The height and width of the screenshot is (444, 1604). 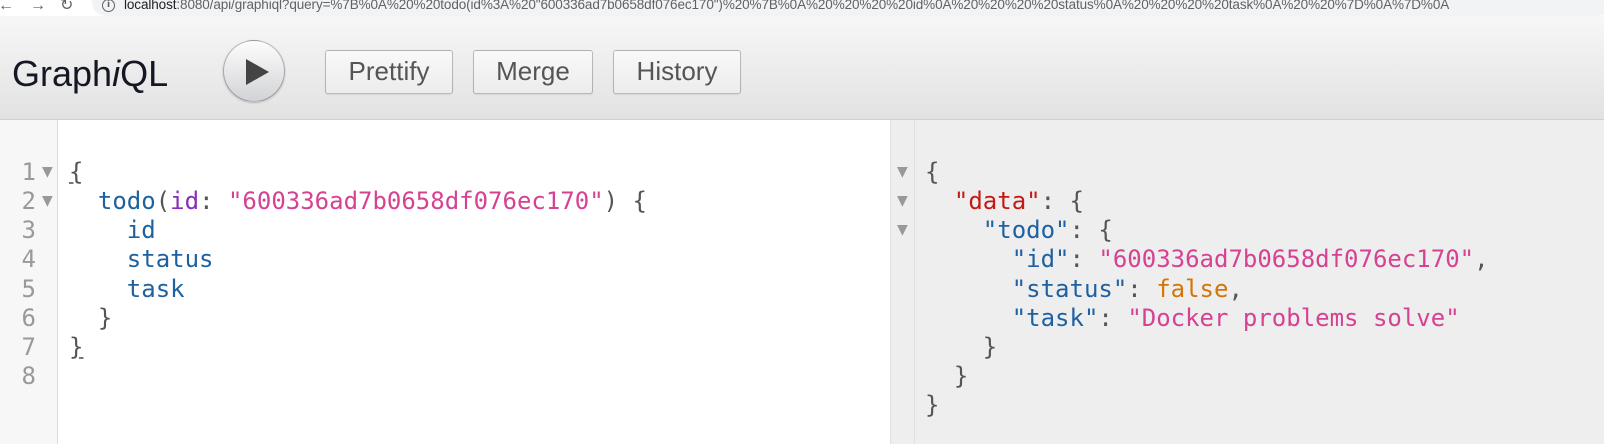 What do you see at coordinates (66, 8) in the screenshot?
I see `reload-icon: ↻` at bounding box center [66, 8].